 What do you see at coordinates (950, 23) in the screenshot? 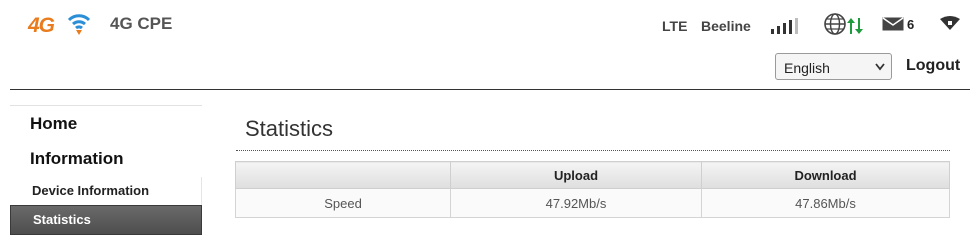
I see `wifi-status-icon` at bounding box center [950, 23].